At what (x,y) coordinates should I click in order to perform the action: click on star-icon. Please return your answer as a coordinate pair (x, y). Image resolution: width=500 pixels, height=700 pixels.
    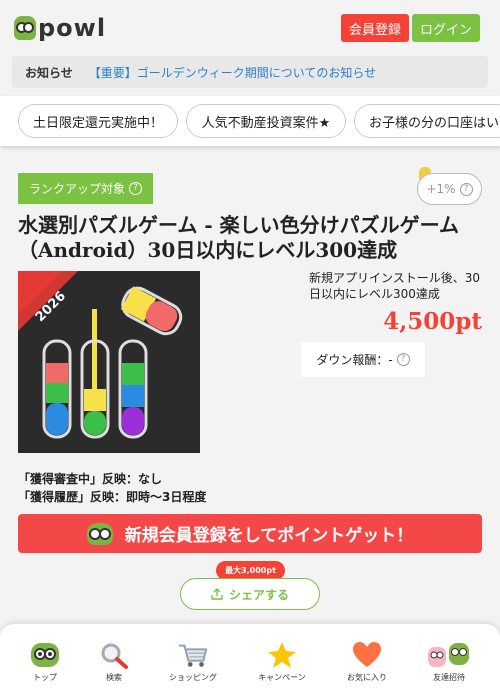
    Looking at the image, I should click on (282, 655).